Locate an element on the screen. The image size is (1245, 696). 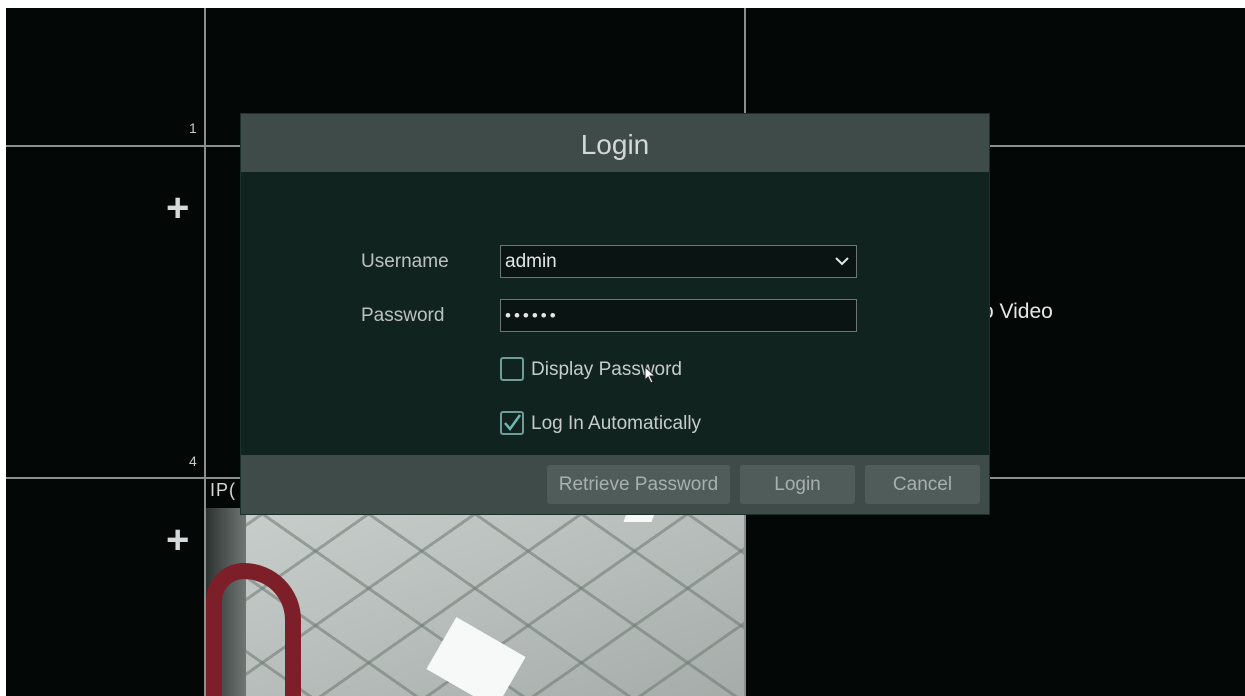
channel-number: 4 is located at coordinates (193, 461).